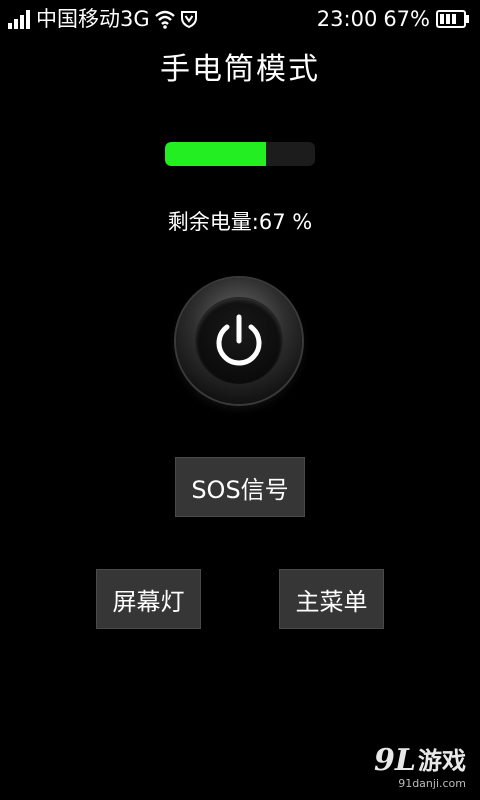 This screenshot has height=800, width=480. What do you see at coordinates (240, 69) in the screenshot?
I see `page-title: 手电筒模式` at bounding box center [240, 69].